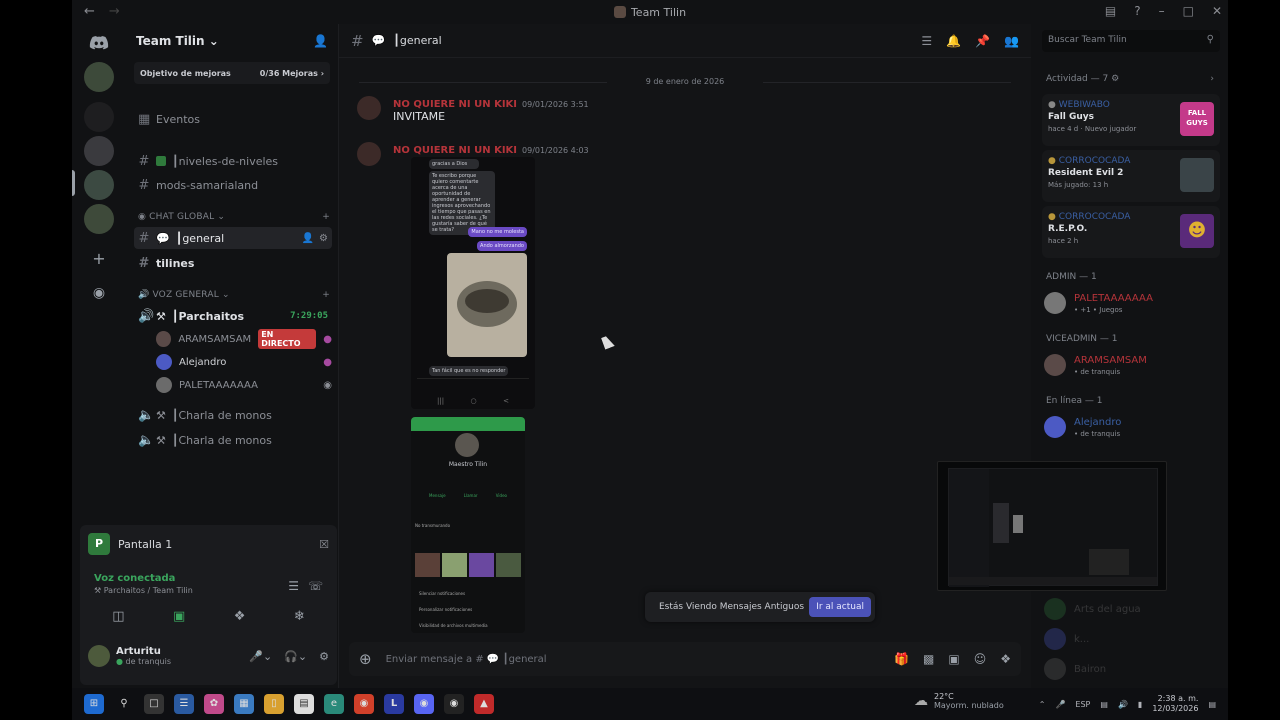  What do you see at coordinates (99, 219) in the screenshot?
I see `server-avatar-team-tilin` at bounding box center [99, 219].